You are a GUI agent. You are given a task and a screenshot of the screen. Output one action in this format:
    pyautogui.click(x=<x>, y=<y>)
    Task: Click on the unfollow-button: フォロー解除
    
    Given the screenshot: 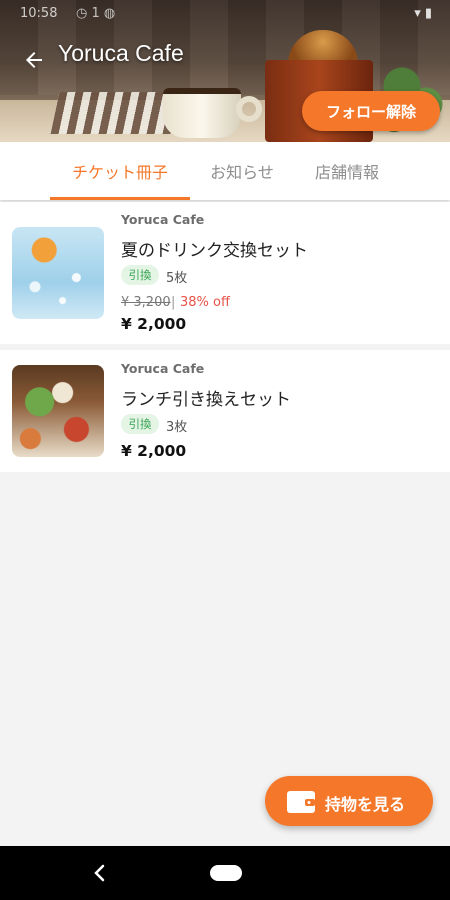 What is the action you would take?
    pyautogui.click(x=371, y=111)
    